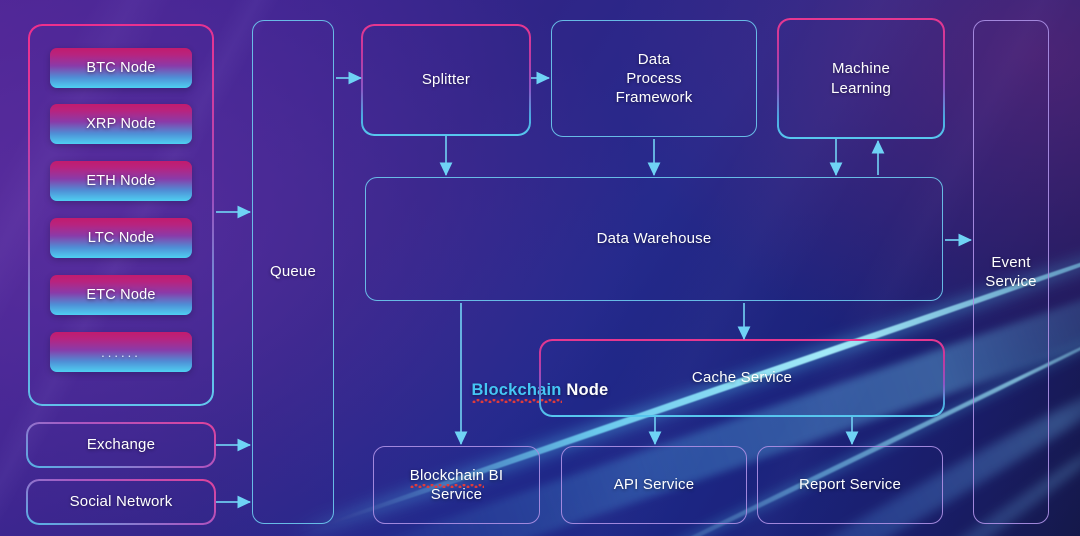  I want to click on node-chip-ltc: LTC Node, so click(121, 238).